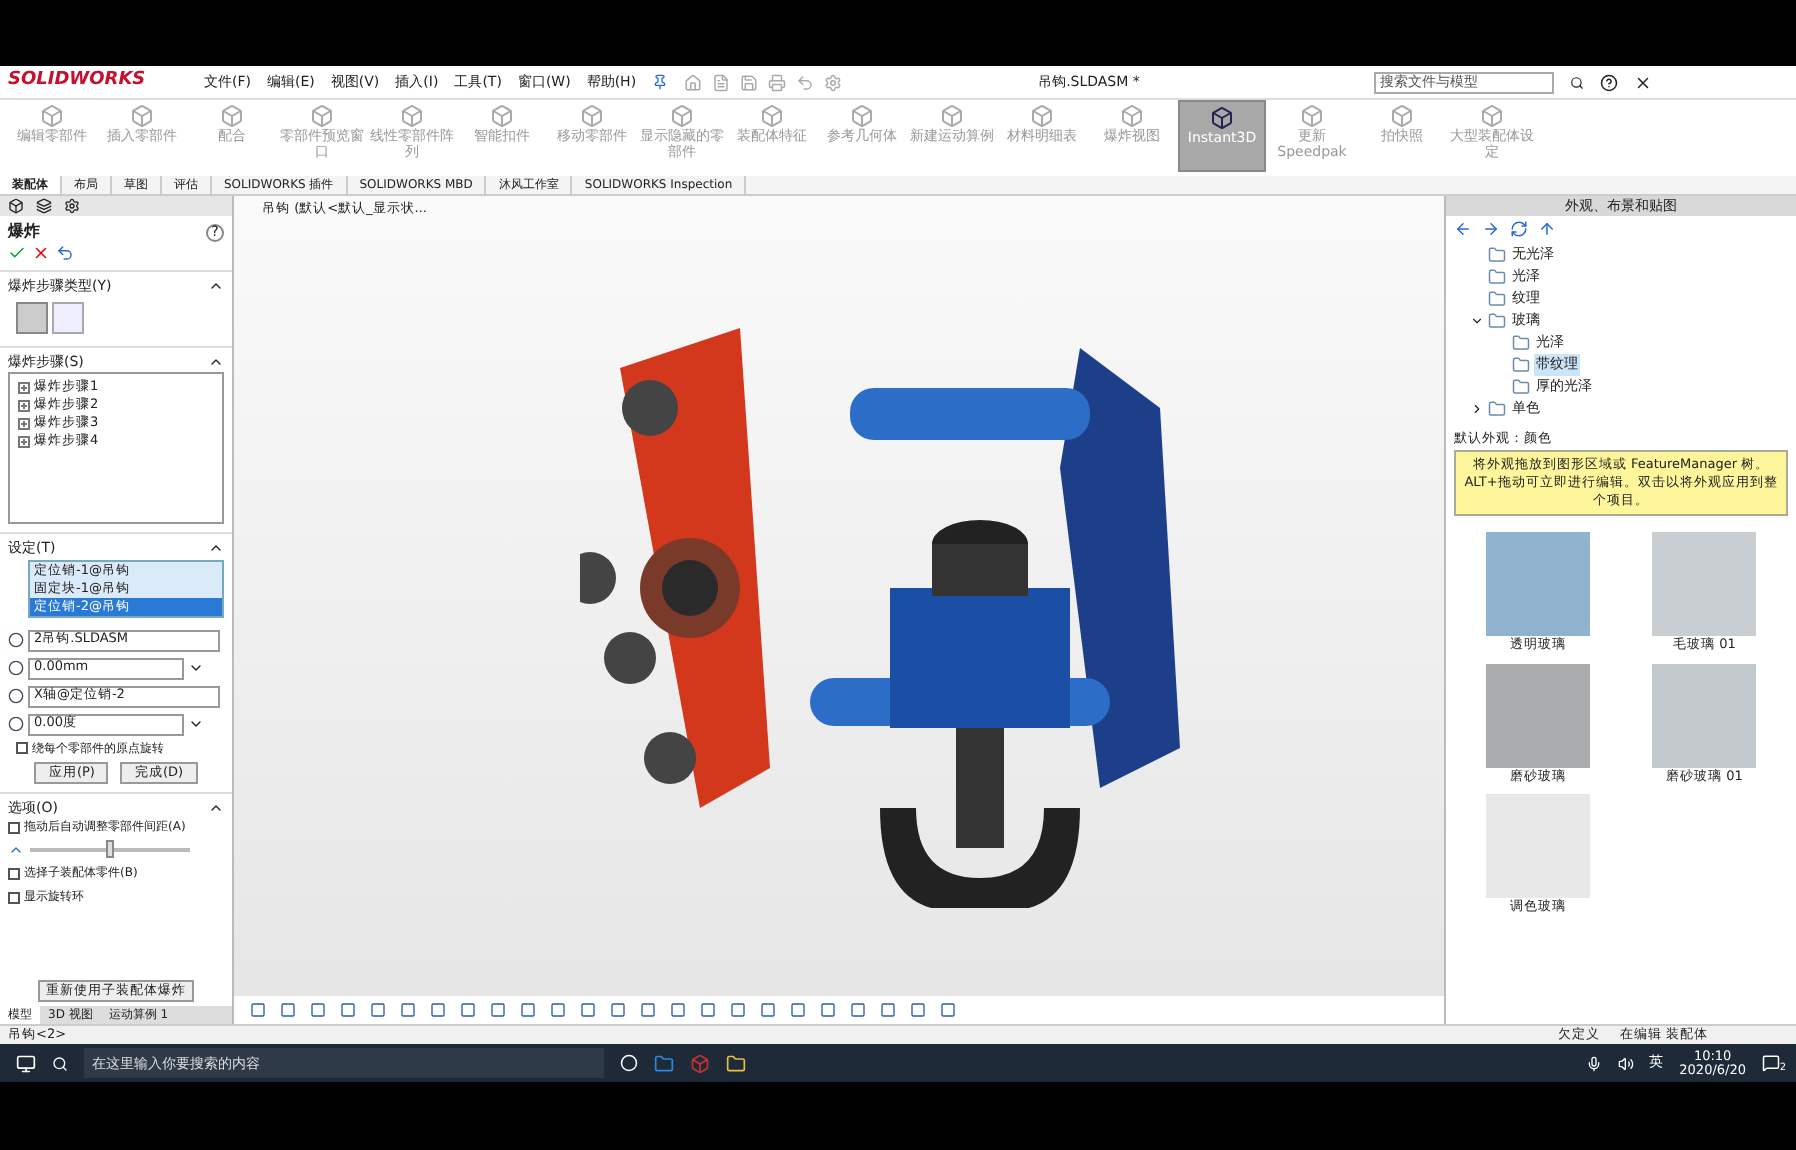 The width and height of the screenshot is (1796, 1150). Describe the element at coordinates (1643, 82) in the screenshot. I see `close-icon` at that location.